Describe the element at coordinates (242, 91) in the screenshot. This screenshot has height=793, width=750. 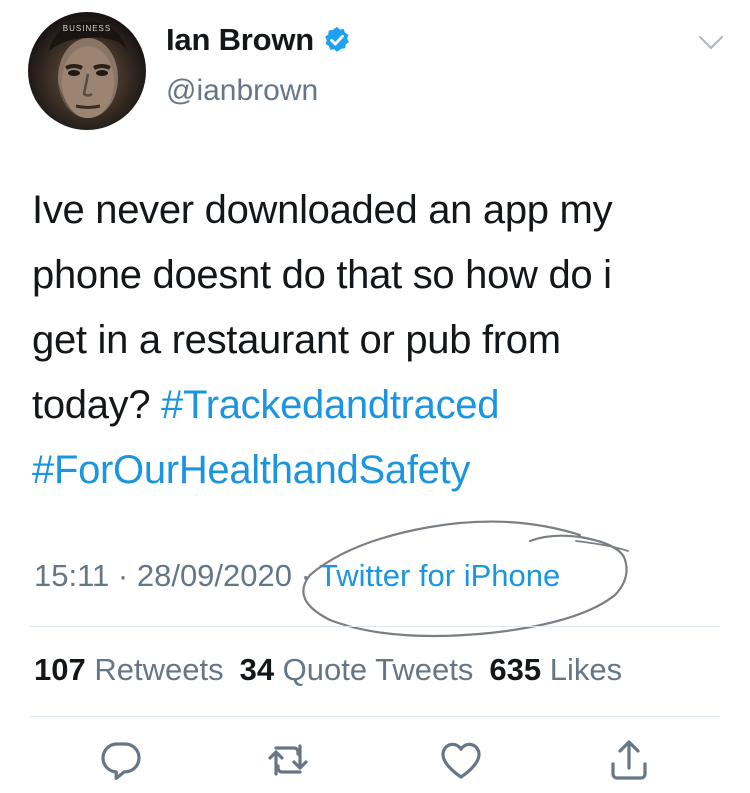
I see `user-handle: @ianbrown` at that location.